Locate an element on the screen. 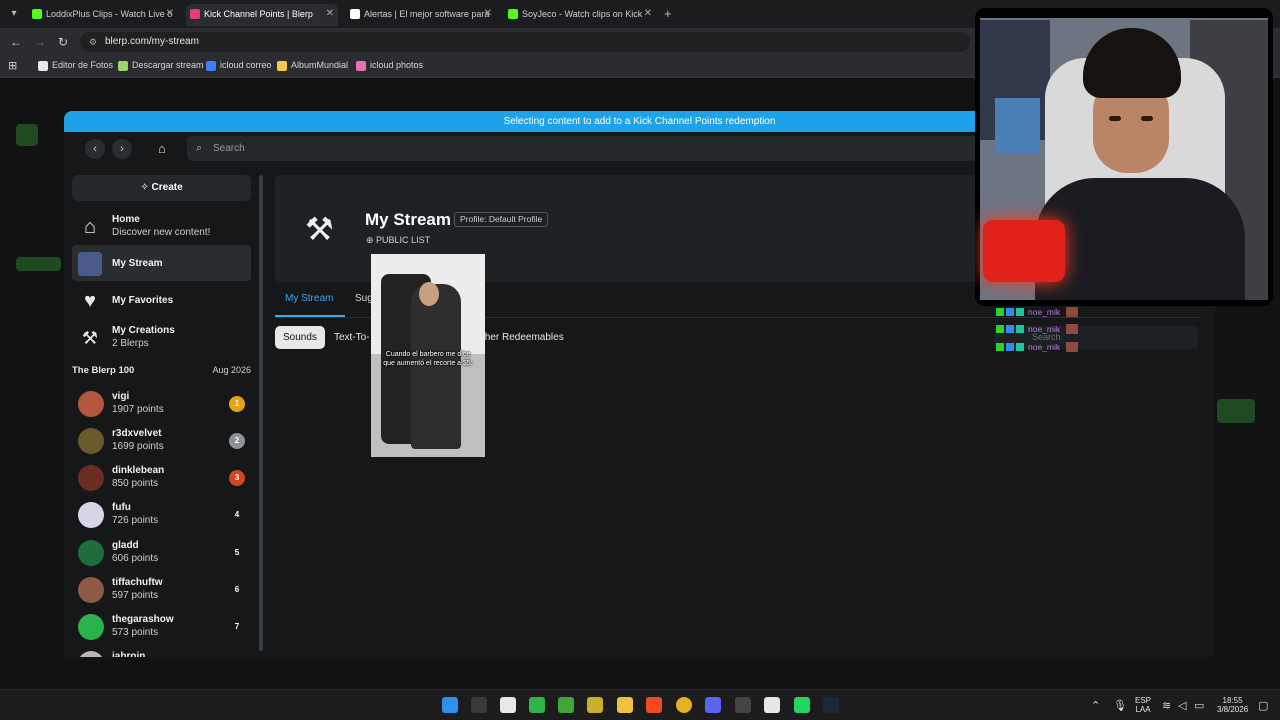 The width and height of the screenshot is (1280, 720). user-name: jabroin is located at coordinates (129, 654).